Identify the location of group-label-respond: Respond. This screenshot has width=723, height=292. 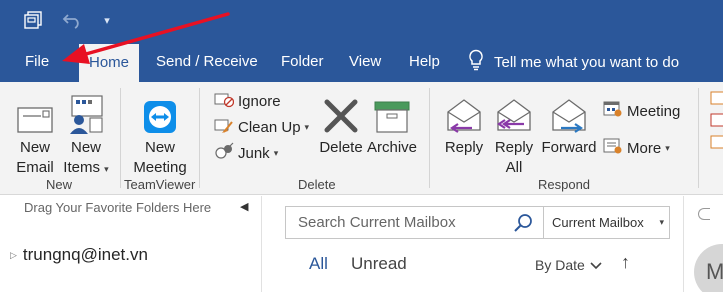
(564, 184).